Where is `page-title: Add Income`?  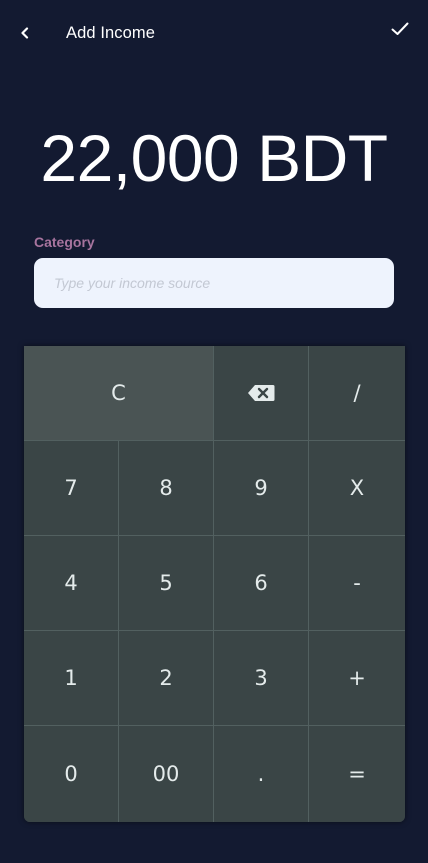
page-title: Add Income is located at coordinates (111, 33).